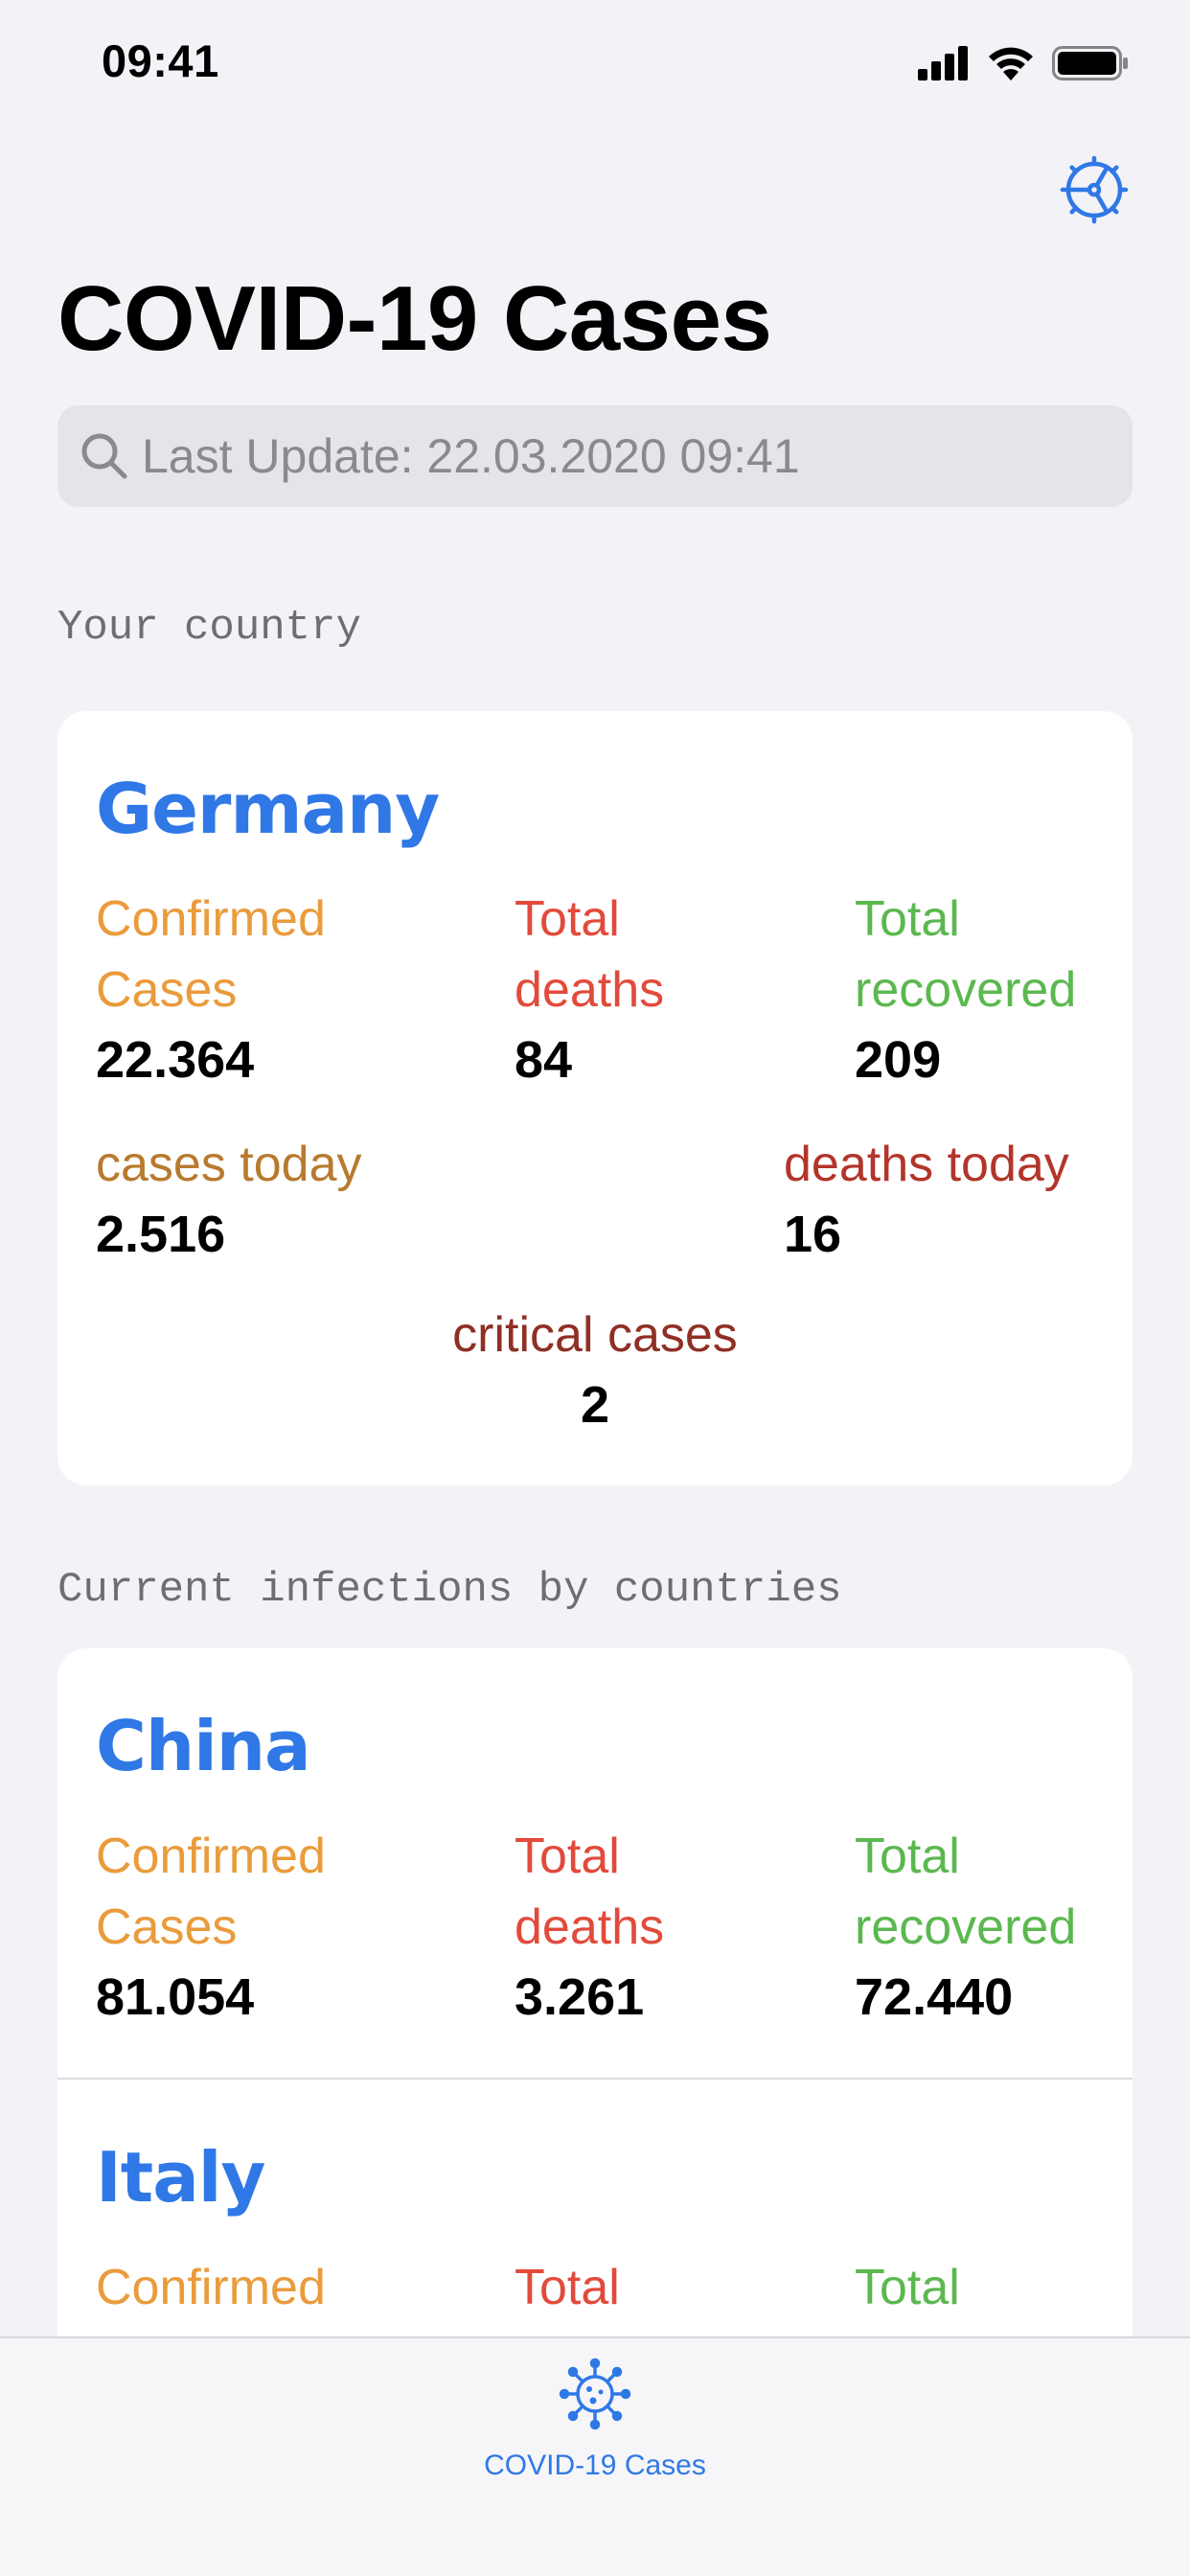 Image resolution: width=1190 pixels, height=2576 pixels. What do you see at coordinates (1090, 63) in the screenshot?
I see `battery-icon` at bounding box center [1090, 63].